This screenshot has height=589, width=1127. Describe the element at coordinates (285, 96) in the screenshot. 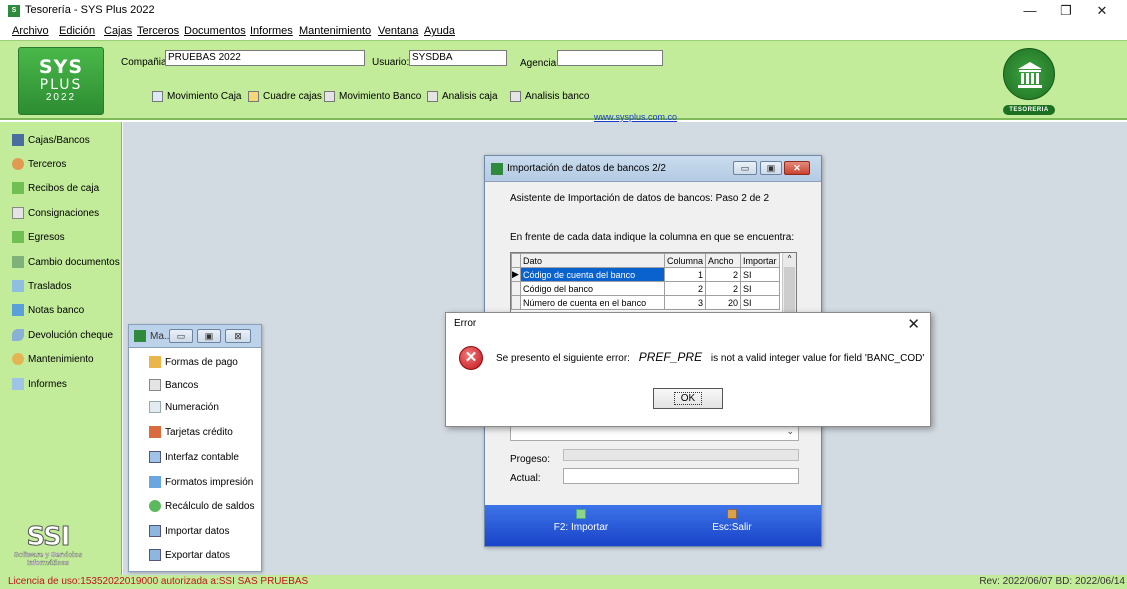

I see `cuadre-cajas-button: Cuadre cajas` at that location.